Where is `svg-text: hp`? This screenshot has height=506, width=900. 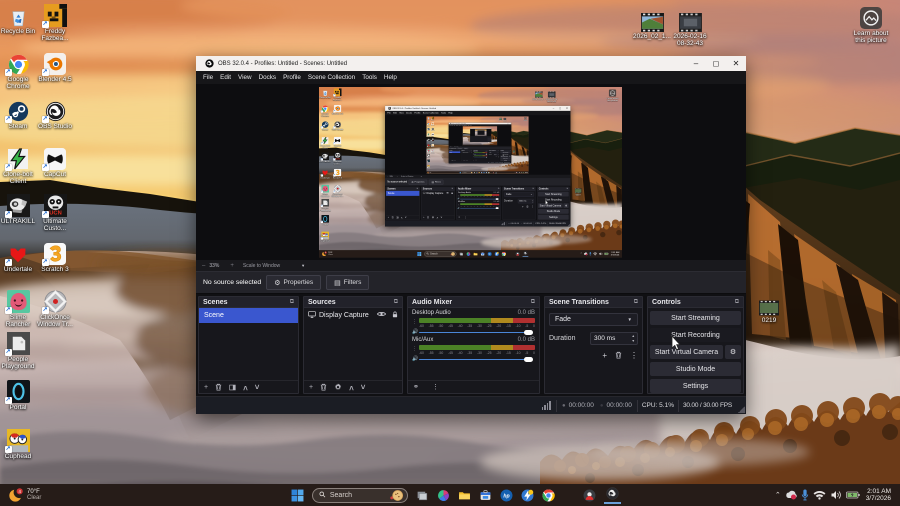 svg-text: hp is located at coordinates (506, 496).